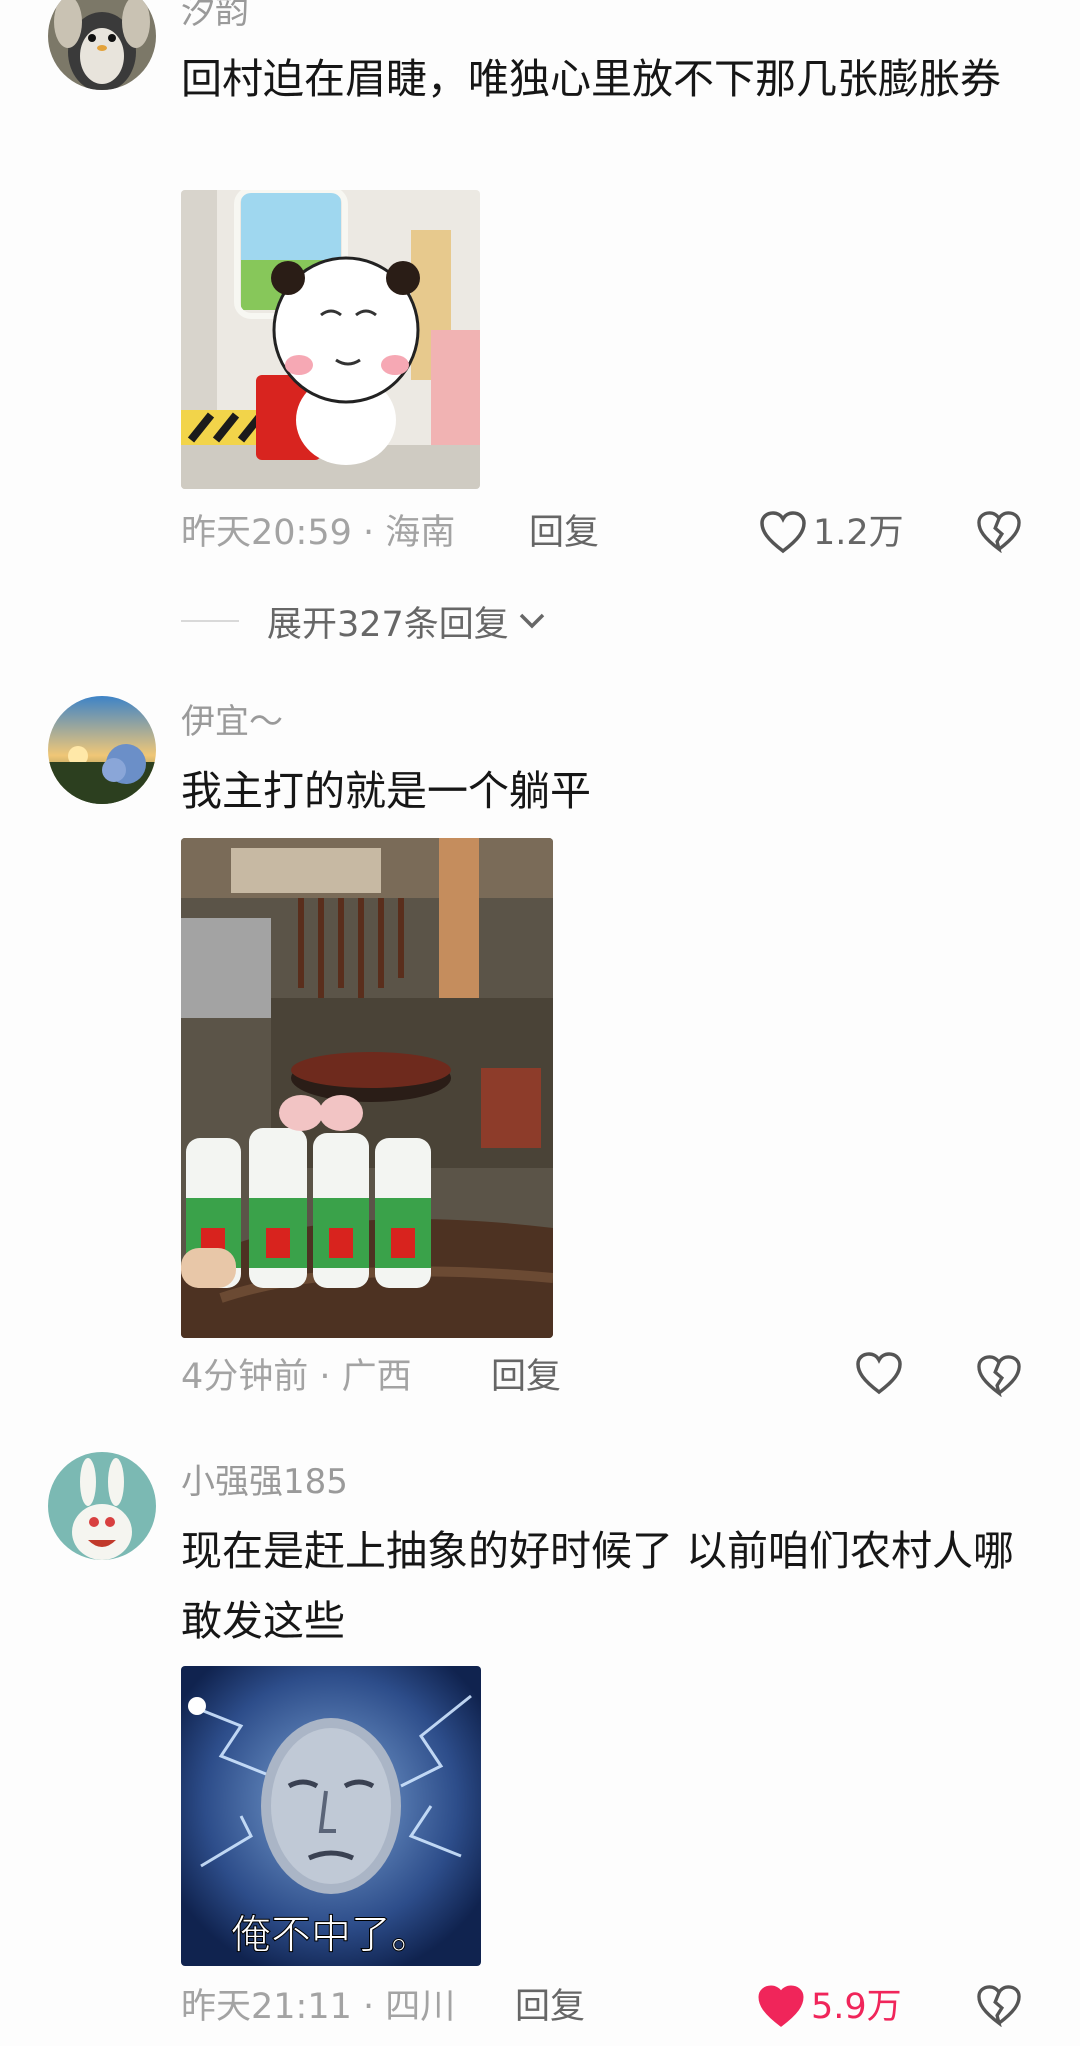  What do you see at coordinates (296, 1377) in the screenshot?
I see `time-location: 4分钟前 · 广西` at bounding box center [296, 1377].